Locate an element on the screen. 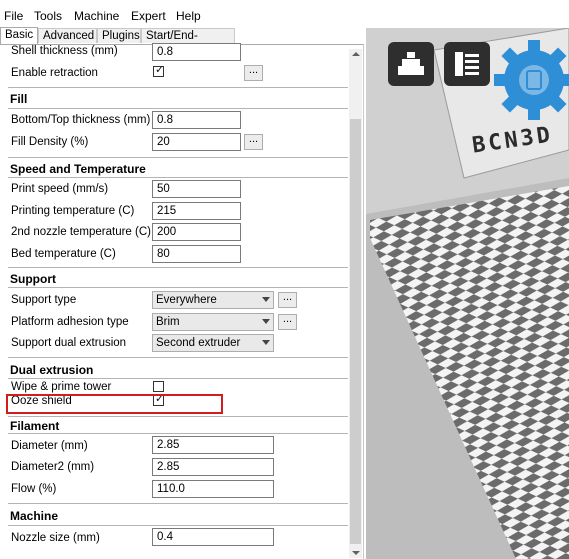 The image size is (569, 559). ooze-shield-highlight is located at coordinates (114, 404).